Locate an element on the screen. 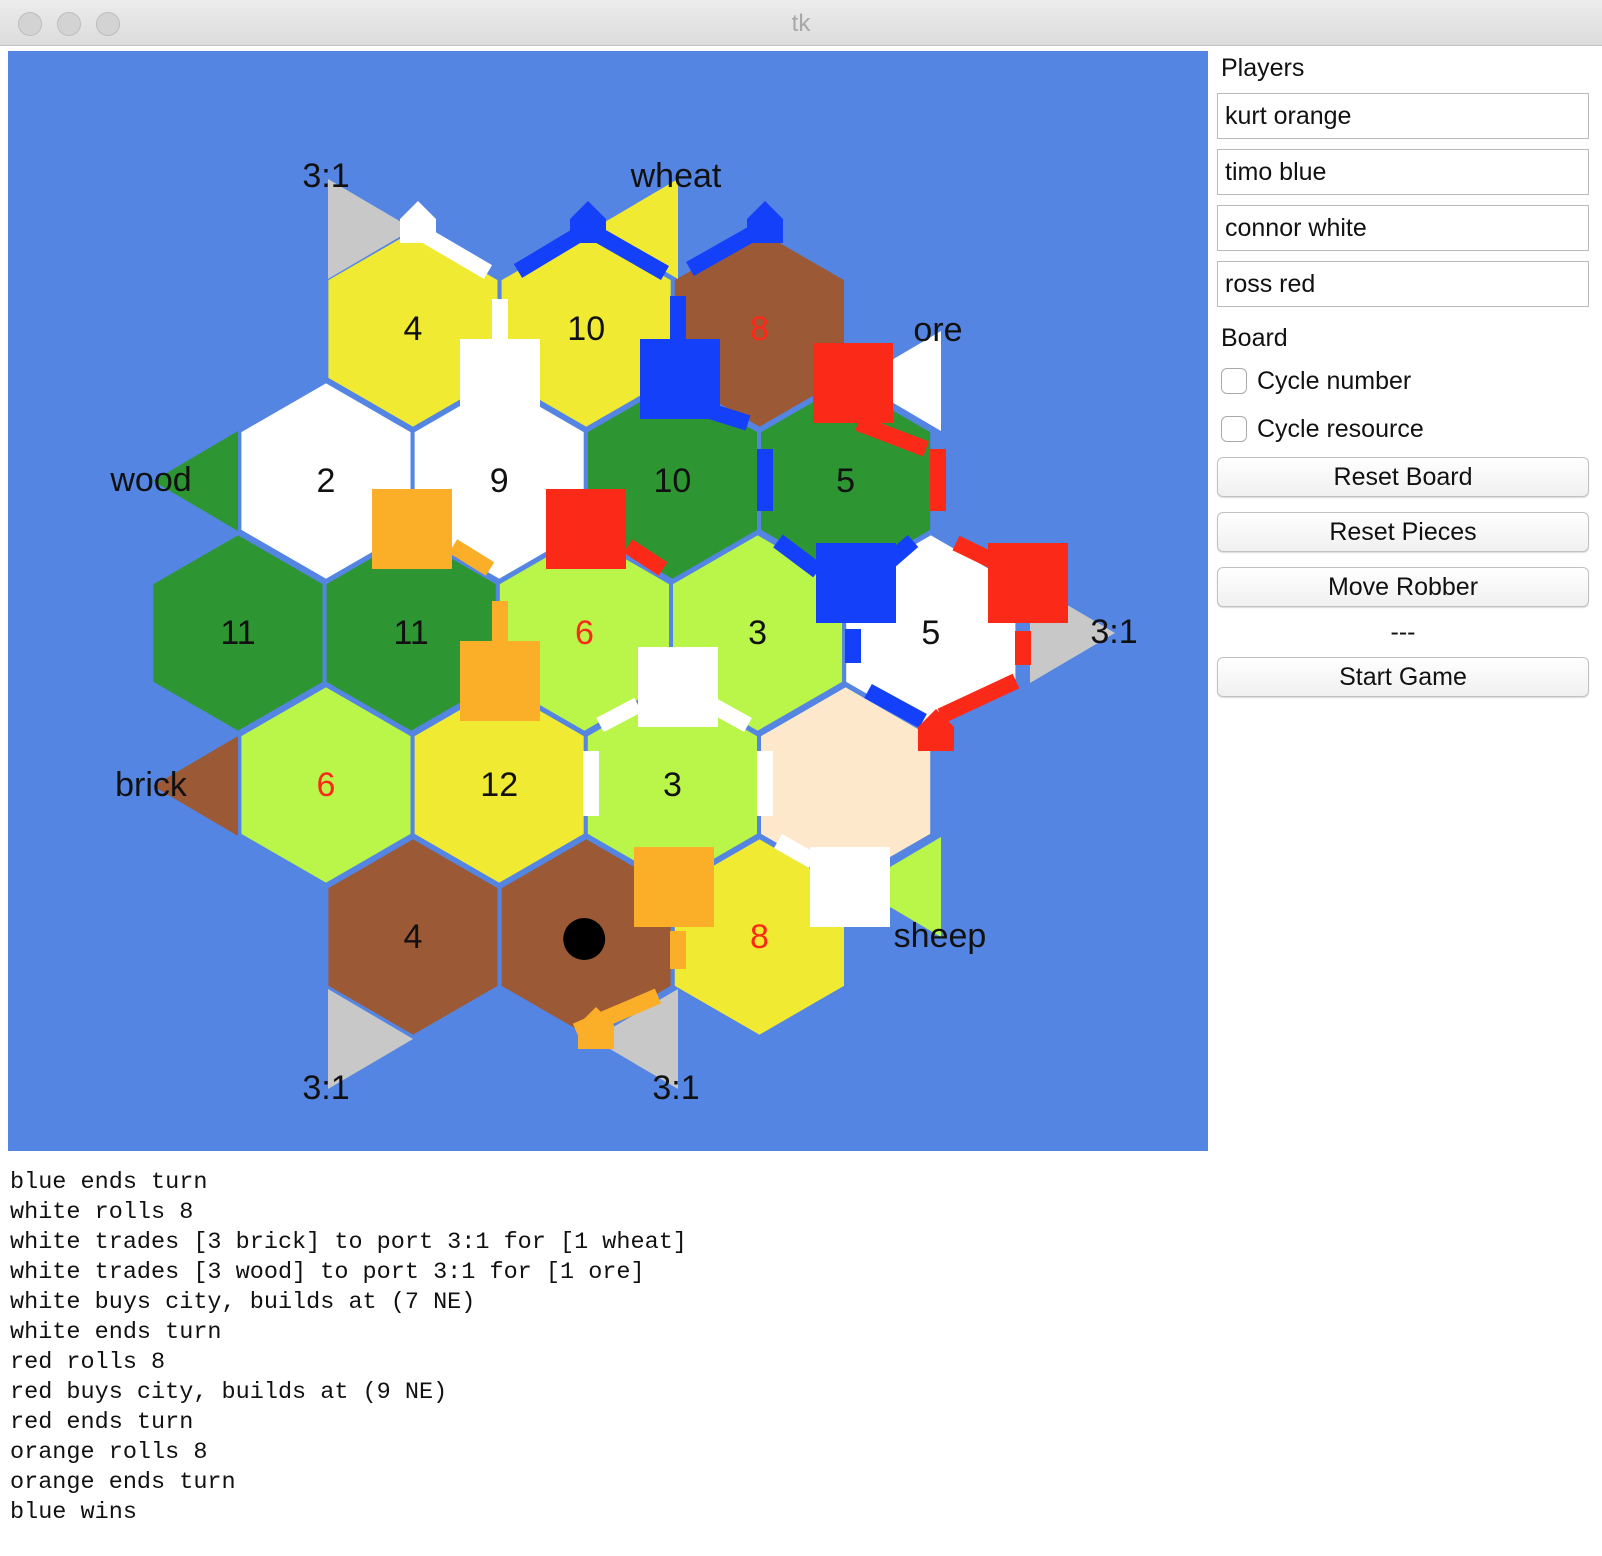  board-heading: Board is located at coordinates (1254, 338).